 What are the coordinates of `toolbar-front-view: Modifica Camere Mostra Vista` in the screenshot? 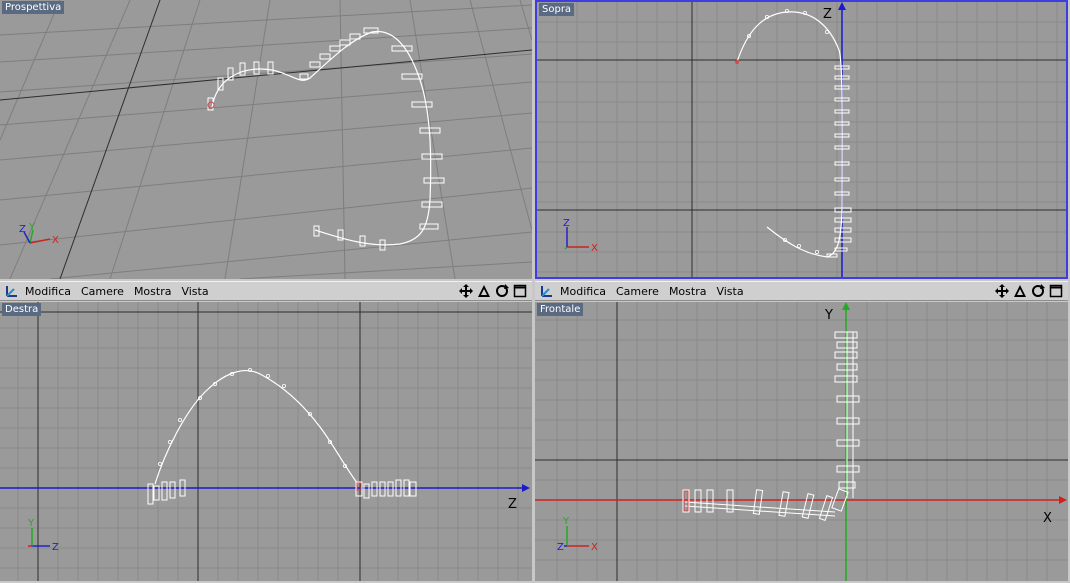 It's located at (801, 291).